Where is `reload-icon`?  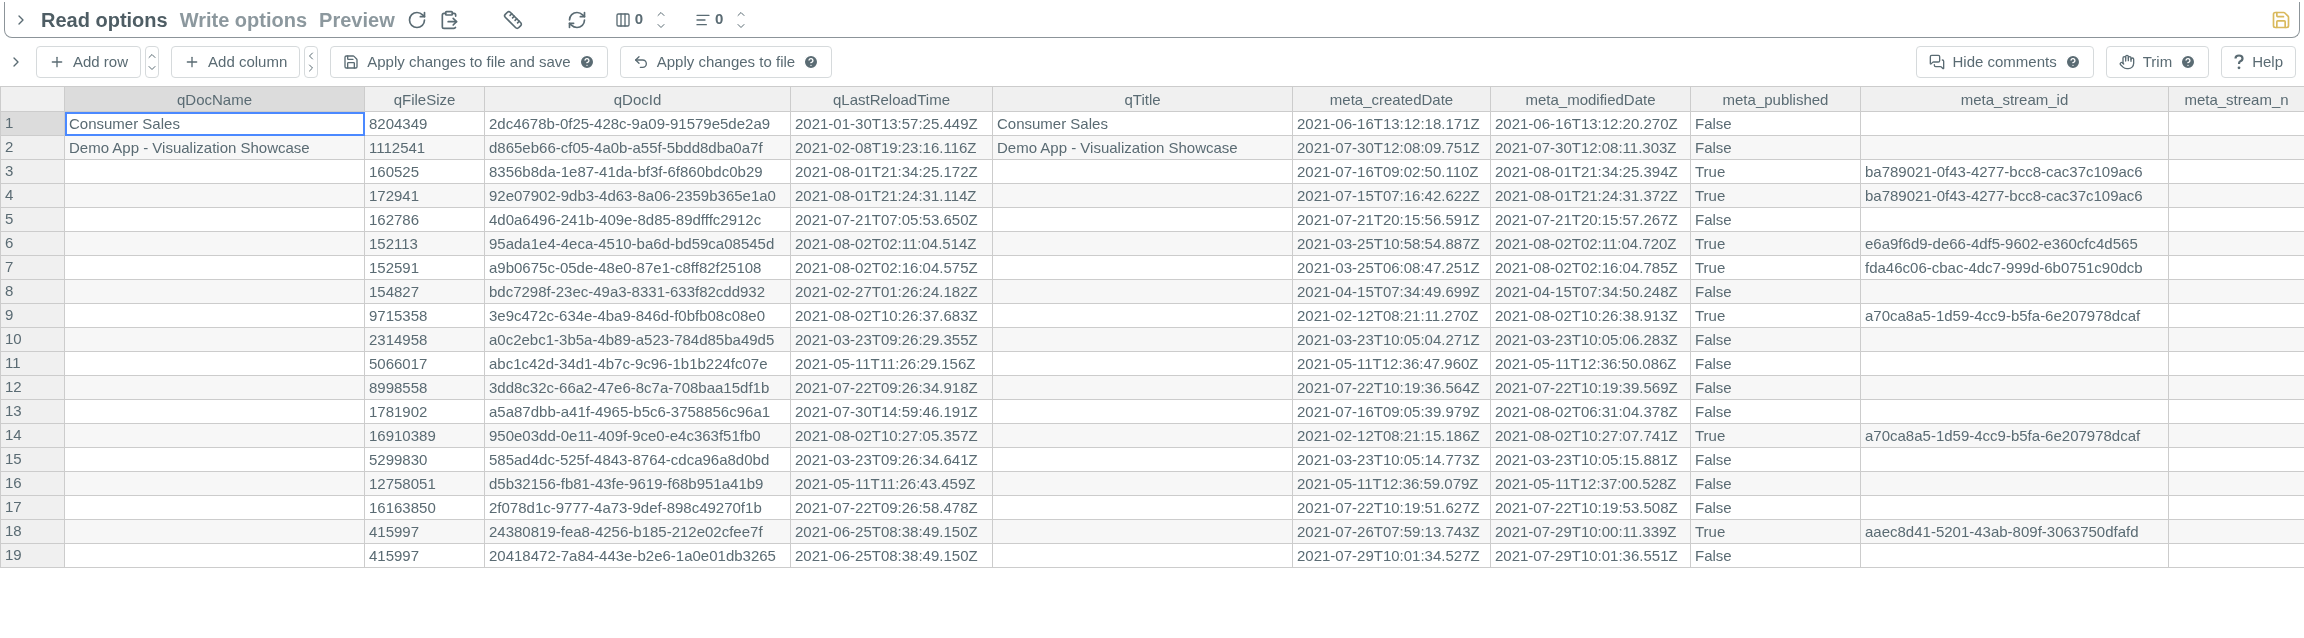 reload-icon is located at coordinates (416, 19).